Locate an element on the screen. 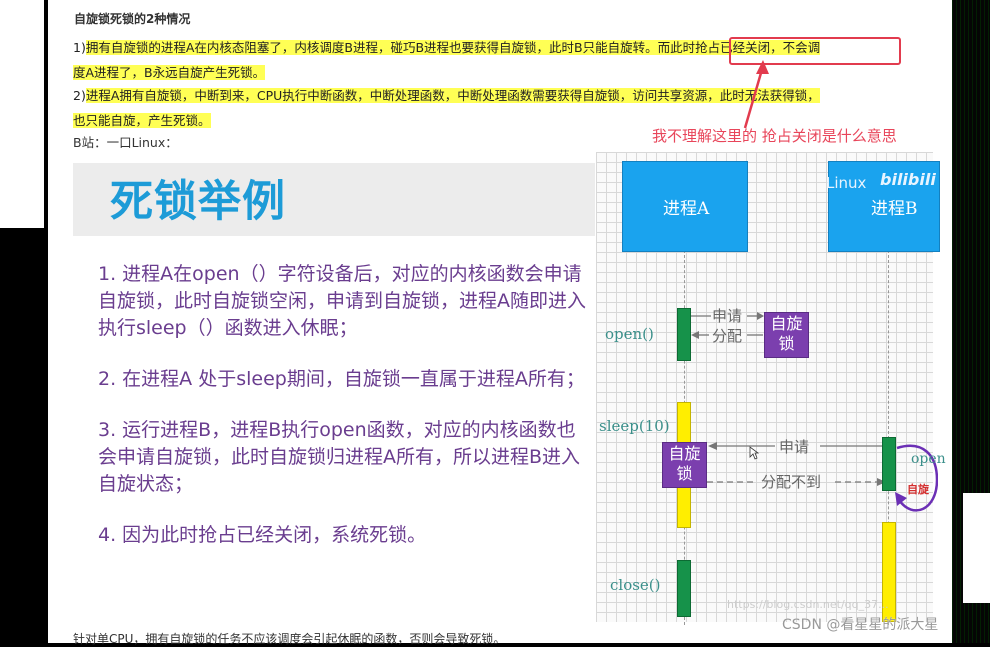  article-heading: 自旋锁死锁的2种情况 is located at coordinates (132, 19).